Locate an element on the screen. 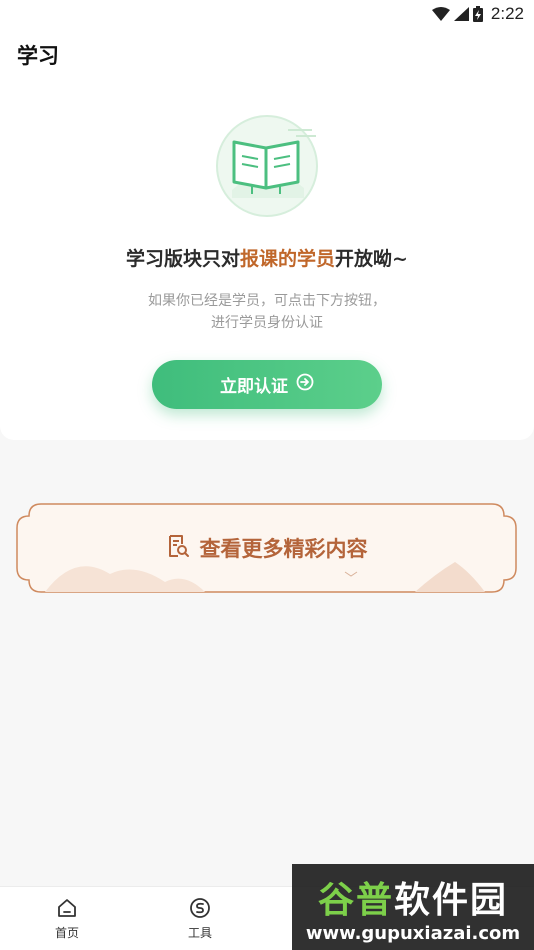 The height and width of the screenshot is (950, 534). nav-label-home: 首页 is located at coordinates (66, 933).